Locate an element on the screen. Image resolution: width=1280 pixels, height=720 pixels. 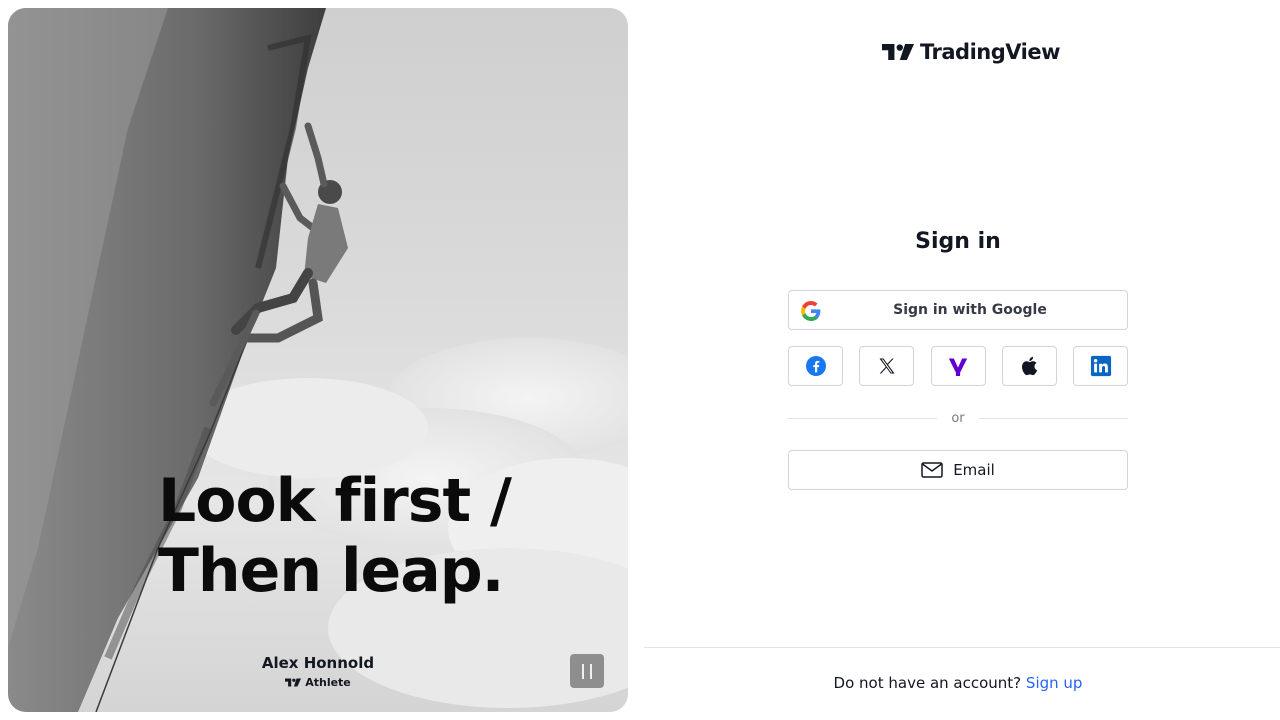
athlete-credit: Alex Honnold Athlete is located at coordinates (318, 671).